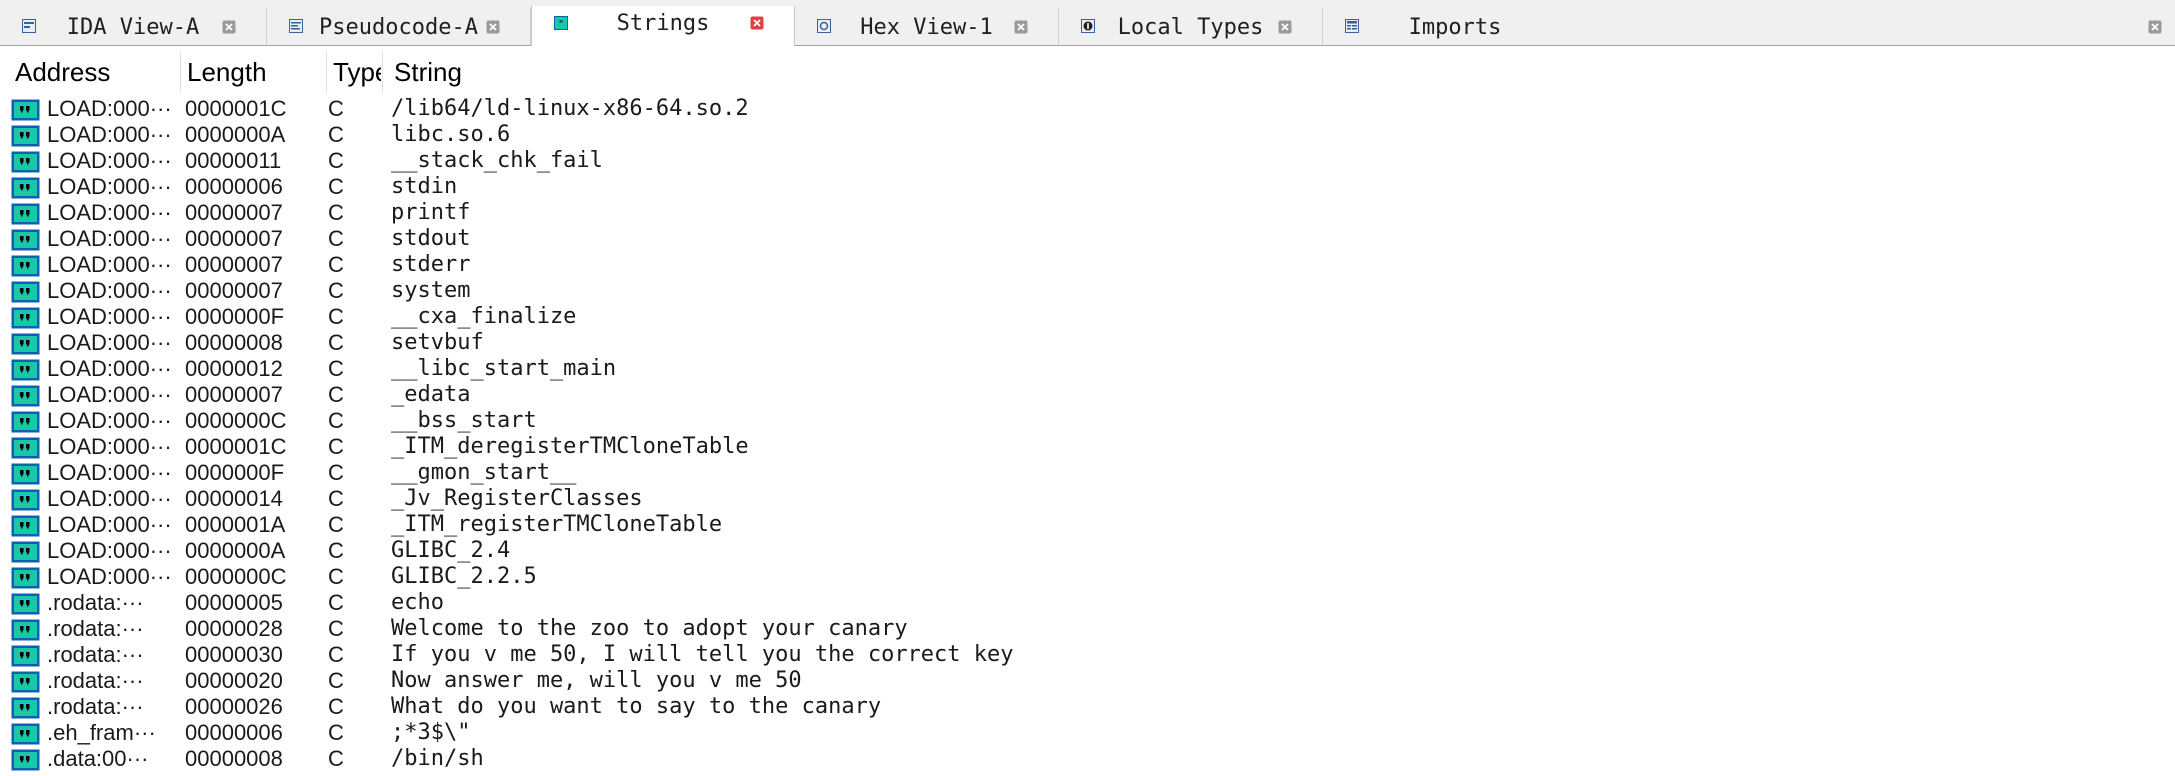  I want to click on tab-imports: Imports, so click(1749, 26).